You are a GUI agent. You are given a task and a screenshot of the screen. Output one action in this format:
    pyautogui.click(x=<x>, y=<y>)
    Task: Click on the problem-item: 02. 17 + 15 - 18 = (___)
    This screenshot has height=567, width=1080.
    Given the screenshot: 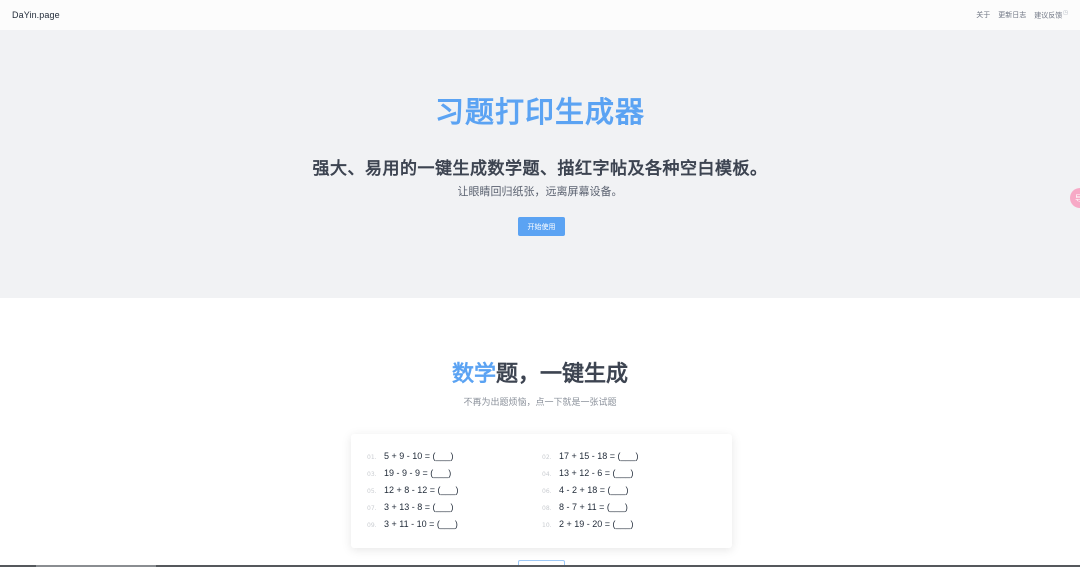 What is the action you would take?
    pyautogui.click(x=590, y=458)
    